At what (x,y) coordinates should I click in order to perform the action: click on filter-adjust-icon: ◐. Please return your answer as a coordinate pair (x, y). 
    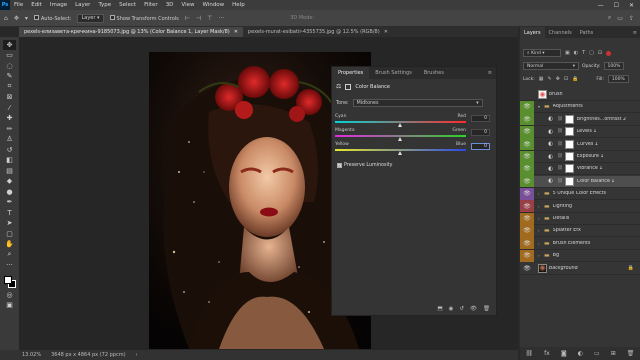
    Looking at the image, I should click on (576, 53).